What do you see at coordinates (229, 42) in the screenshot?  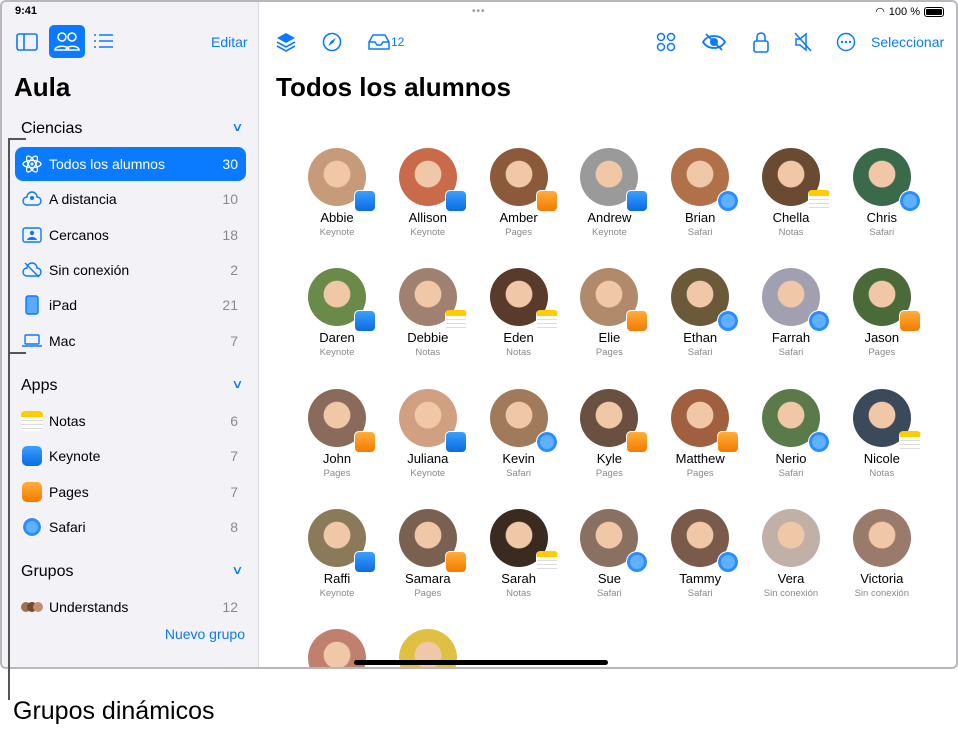 I see `edit-button: Editar` at bounding box center [229, 42].